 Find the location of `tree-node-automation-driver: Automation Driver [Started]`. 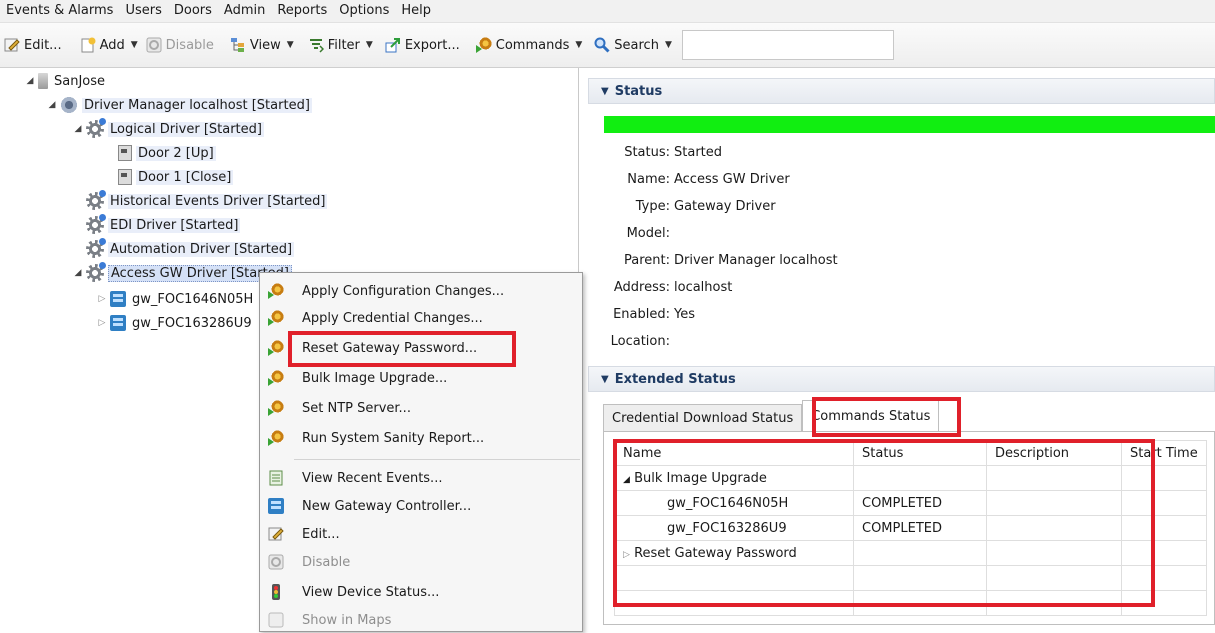

tree-node-automation-driver: Automation Driver [Started] is located at coordinates (190, 249).